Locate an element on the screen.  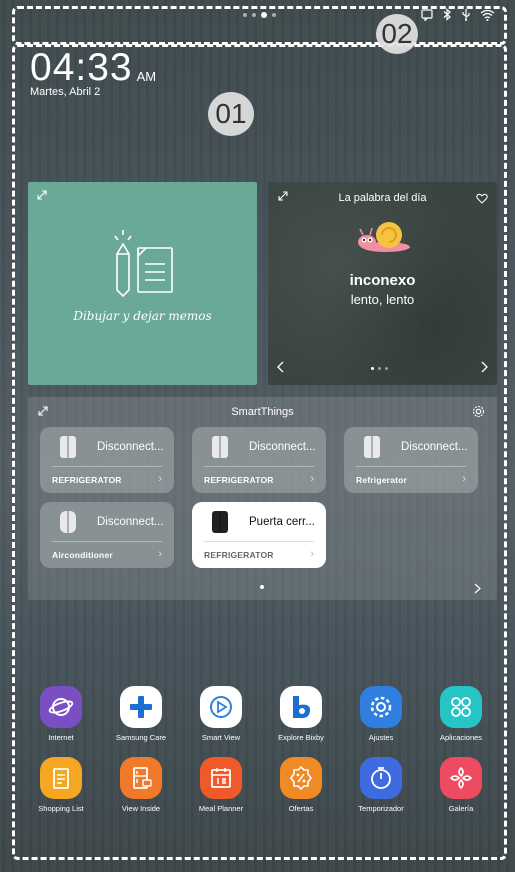
app-view-inside: View Inside is located at coordinates (141, 785).